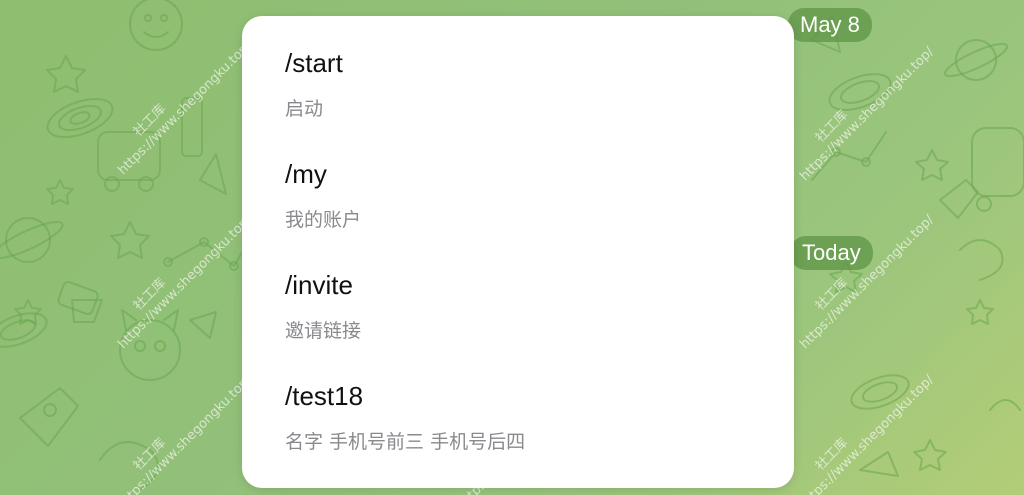 The width and height of the screenshot is (1024, 495). I want to click on date-header-today: Today, so click(831, 253).